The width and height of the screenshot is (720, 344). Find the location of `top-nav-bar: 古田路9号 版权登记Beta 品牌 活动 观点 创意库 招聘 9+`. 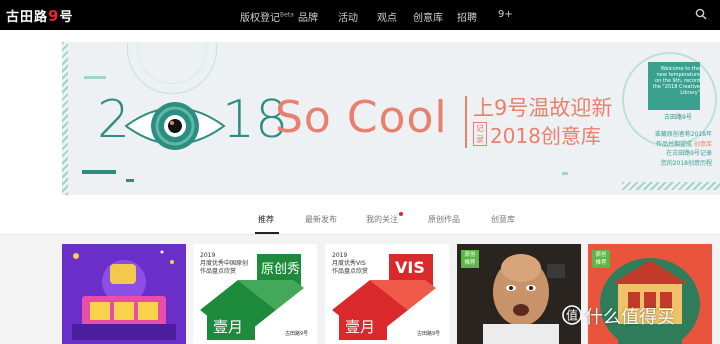

top-nav-bar: 古田路9号 版权登记Beta 品牌 活动 观点 创意库 招聘 9+ is located at coordinates (360, 15).